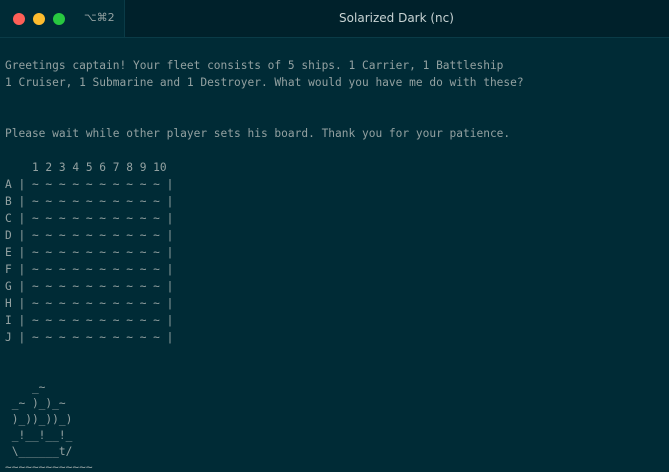 Image resolution: width=669 pixels, height=472 pixels. Describe the element at coordinates (89, 252) in the screenshot. I see `board-row: E | ~ ~ ~ ~ ~ ~ ~ ~ ~ ~ |` at that location.